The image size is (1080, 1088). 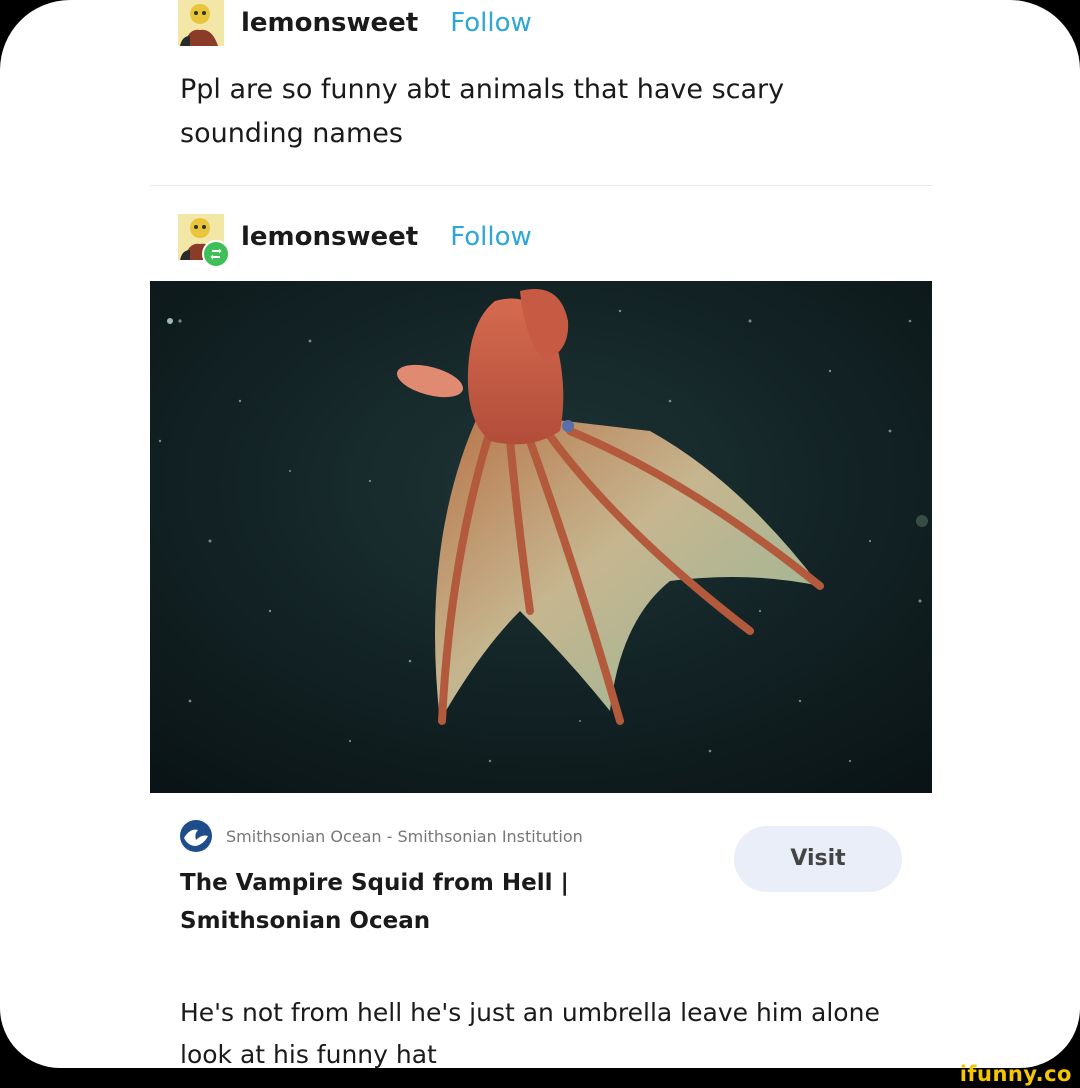 What do you see at coordinates (818, 859) in the screenshot?
I see `visit-button: Visit` at bounding box center [818, 859].